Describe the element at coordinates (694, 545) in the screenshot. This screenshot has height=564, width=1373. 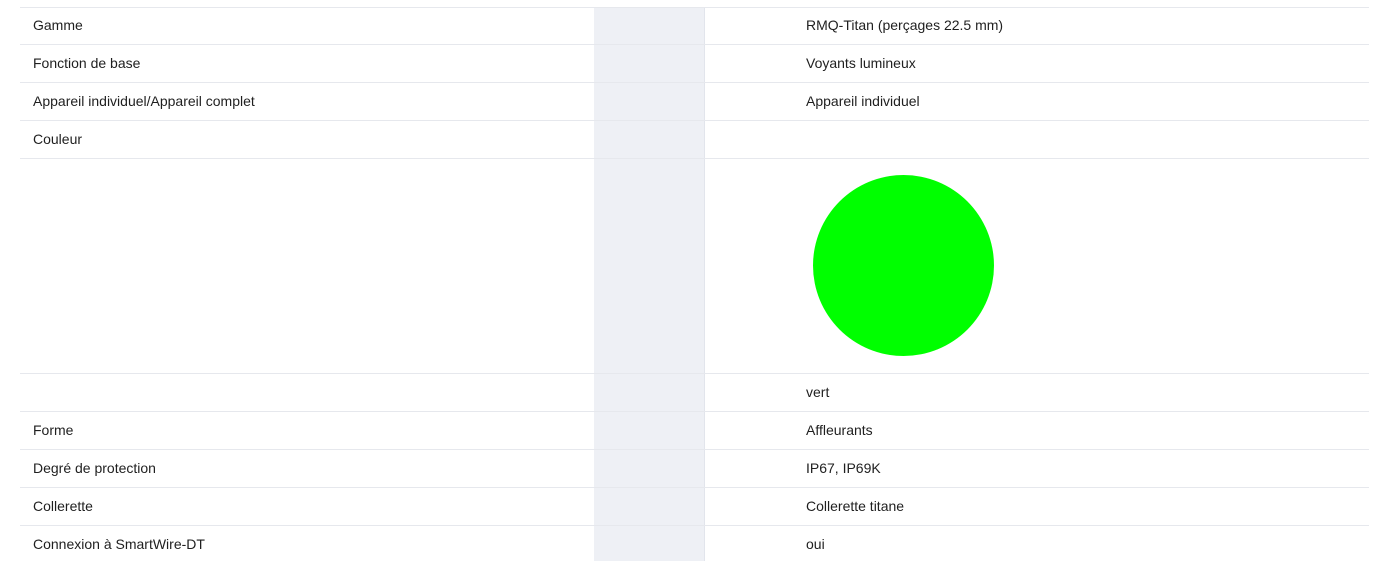
I see `table-row-smartwire: Connexion à SmartWire-DT oui` at that location.